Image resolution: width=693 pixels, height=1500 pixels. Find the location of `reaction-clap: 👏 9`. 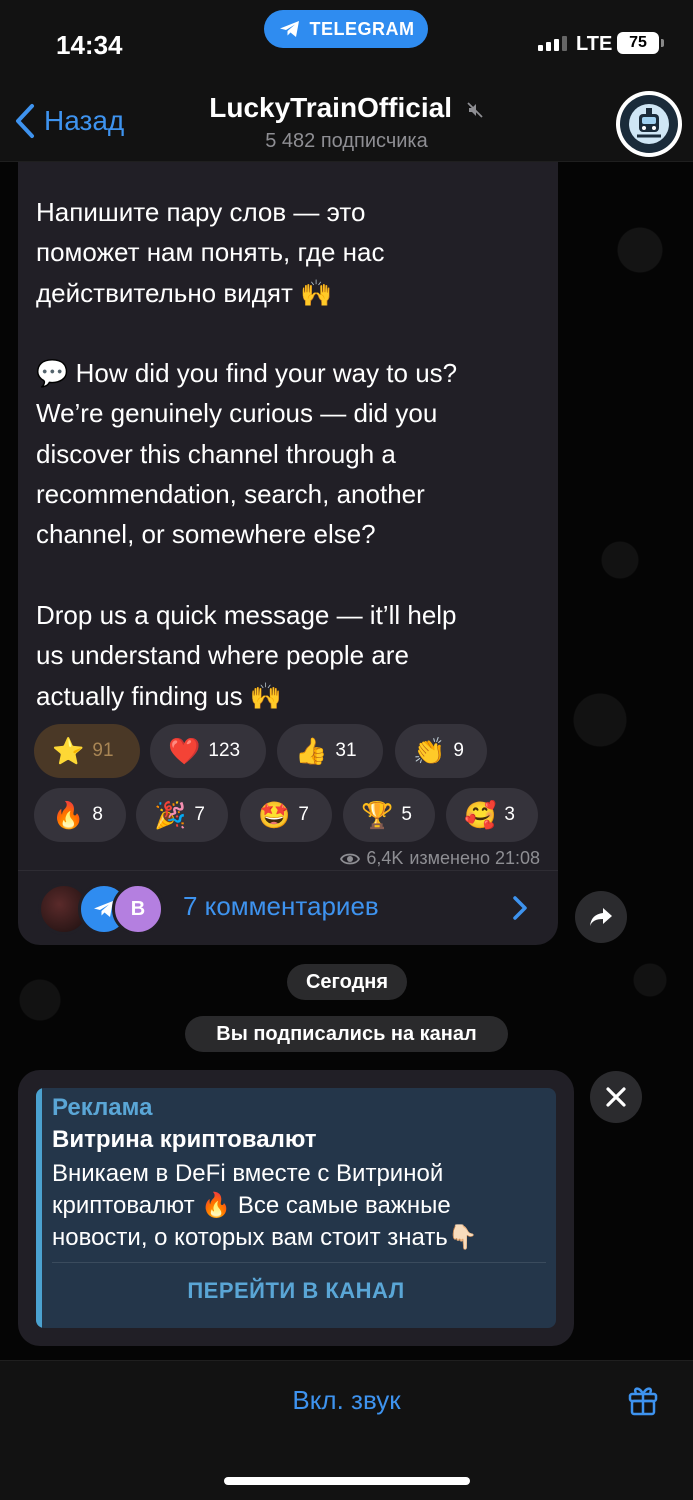

reaction-clap: 👏 9 is located at coordinates (441, 751).